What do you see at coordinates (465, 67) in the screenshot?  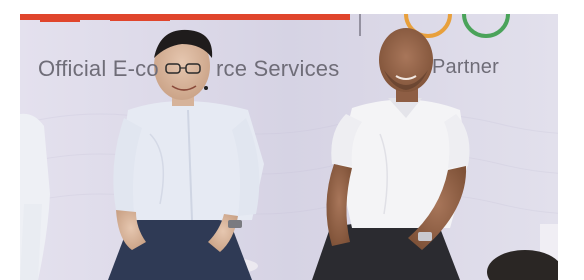 I see `banner-text-right: Partner` at bounding box center [465, 67].